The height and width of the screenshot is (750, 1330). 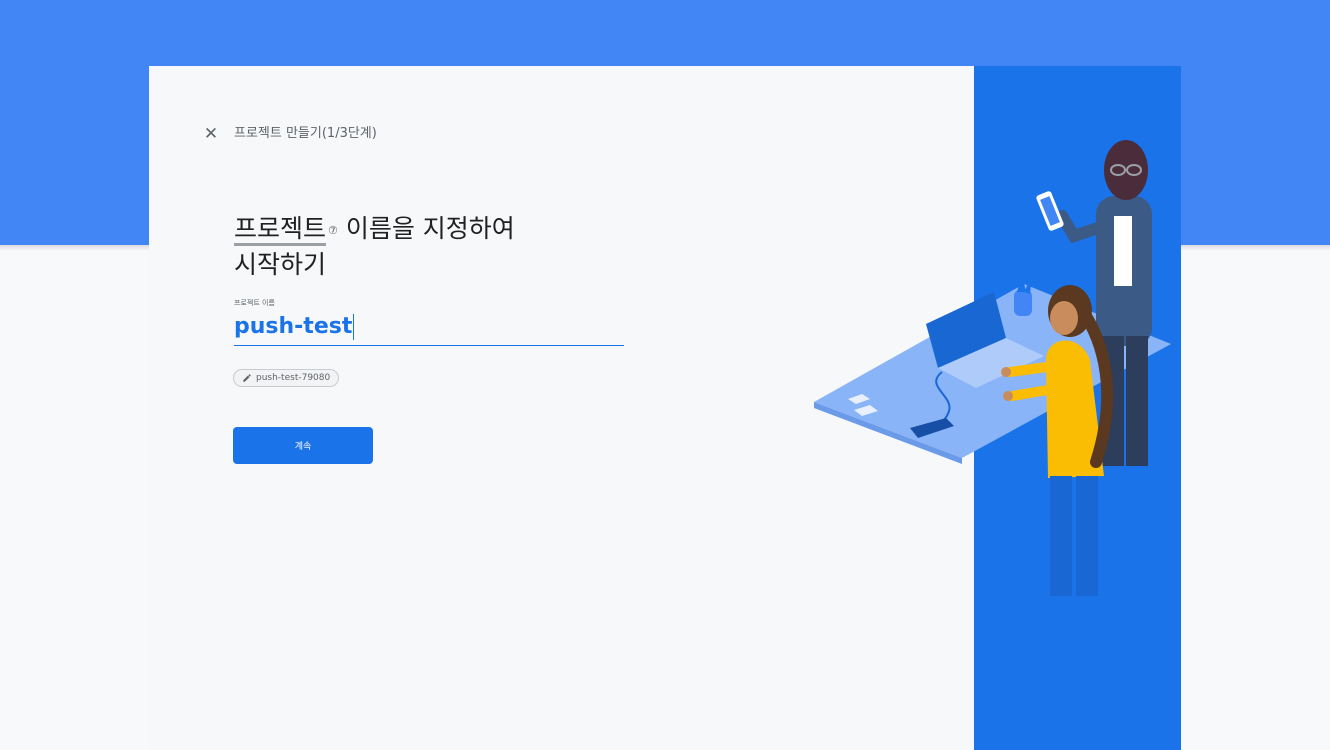 I want to click on page-title: 프로젝트 ⑦ 이름을 지정하여 시작하기, so click(x=444, y=247).